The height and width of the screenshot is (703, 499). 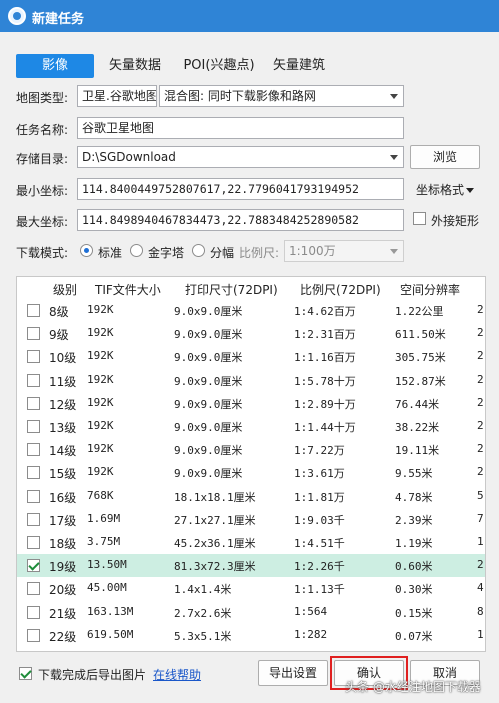 What do you see at coordinates (198, 250) in the screenshot?
I see `mode-tiled-radio` at bounding box center [198, 250].